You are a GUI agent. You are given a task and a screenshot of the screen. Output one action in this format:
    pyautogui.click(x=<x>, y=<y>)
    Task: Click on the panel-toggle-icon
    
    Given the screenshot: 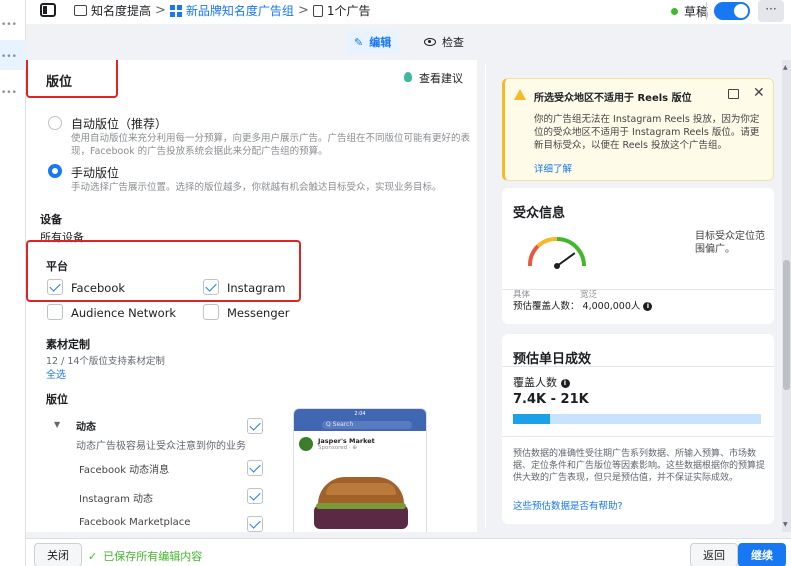 What is the action you would take?
    pyautogui.click(x=48, y=10)
    